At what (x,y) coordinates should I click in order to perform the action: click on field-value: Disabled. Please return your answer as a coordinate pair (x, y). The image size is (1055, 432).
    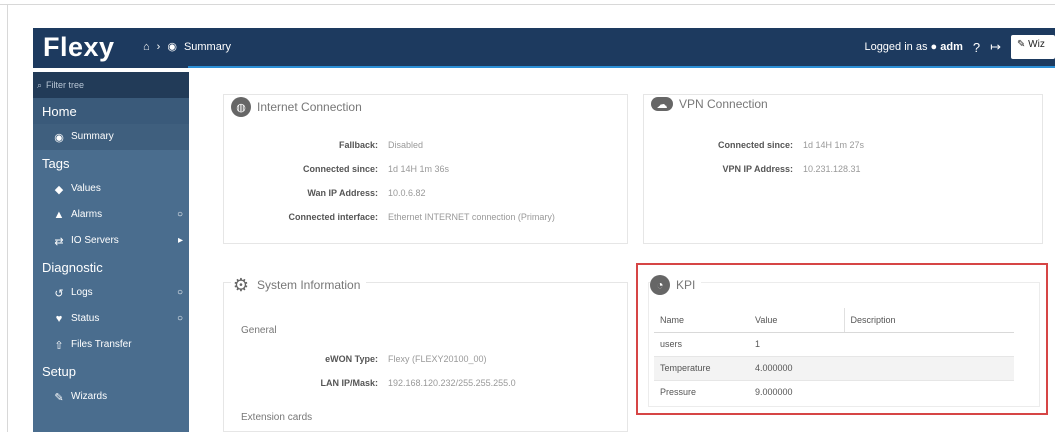
    Looking at the image, I should click on (406, 145).